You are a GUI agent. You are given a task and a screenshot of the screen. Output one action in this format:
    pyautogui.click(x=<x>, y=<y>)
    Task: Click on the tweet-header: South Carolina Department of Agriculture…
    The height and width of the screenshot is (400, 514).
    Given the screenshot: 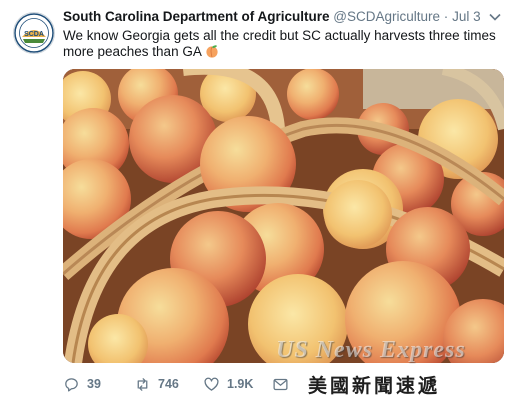 What is the action you would take?
    pyautogui.click(x=273, y=18)
    